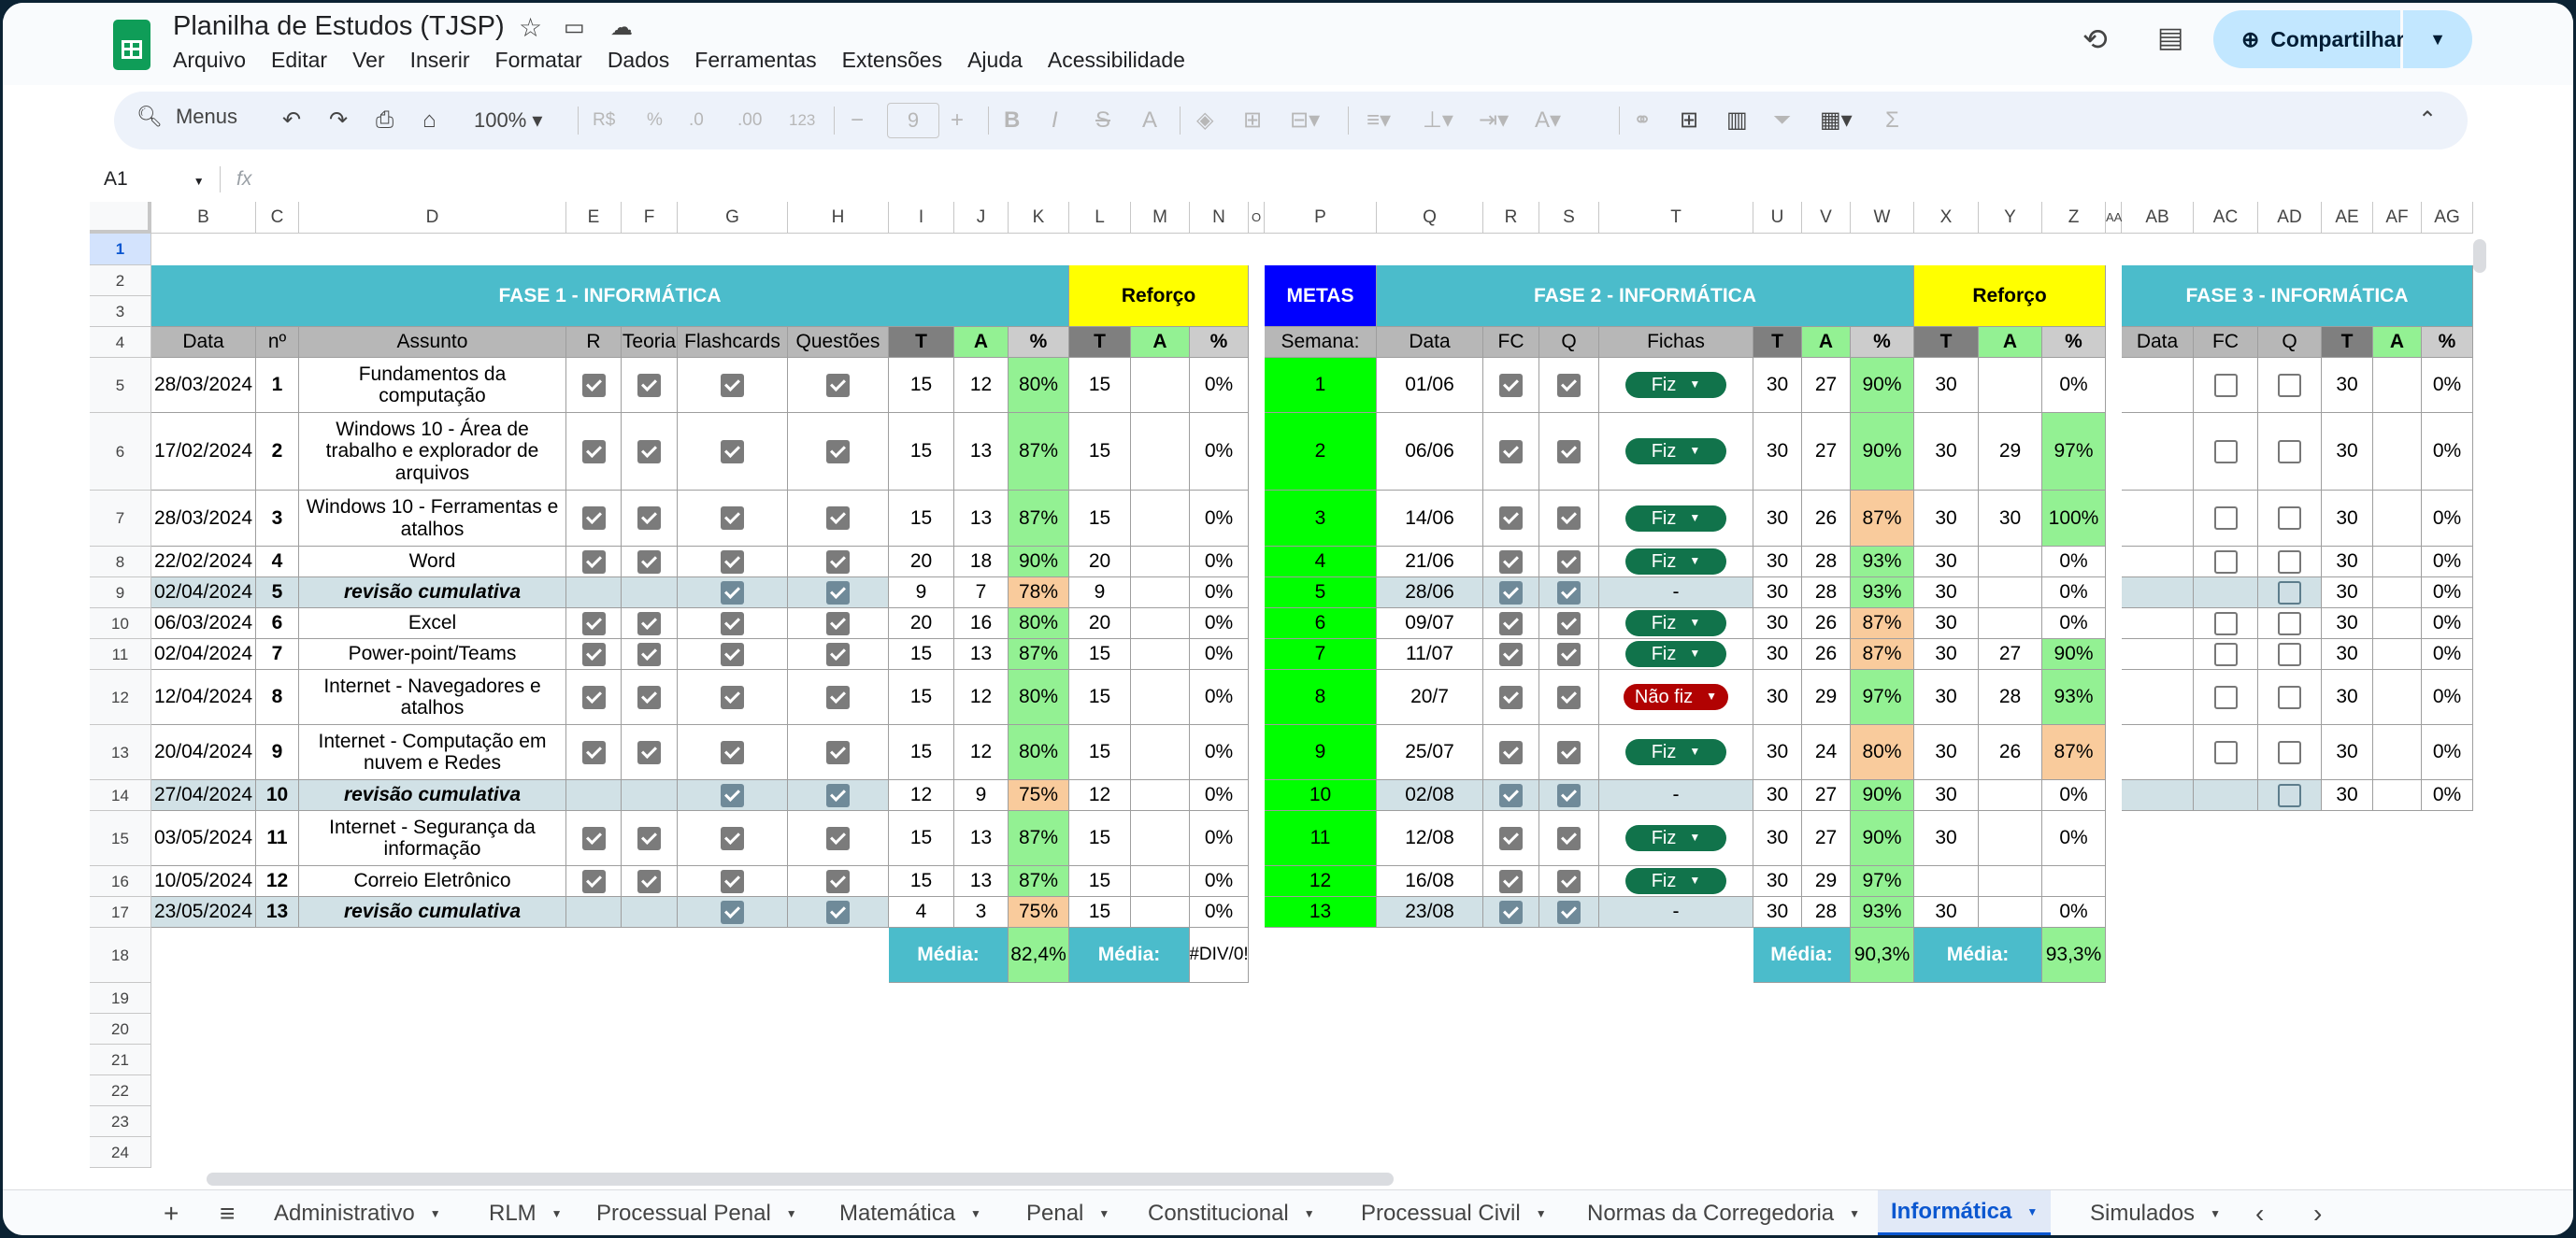  I want to click on row-header-4: 4, so click(120, 342).